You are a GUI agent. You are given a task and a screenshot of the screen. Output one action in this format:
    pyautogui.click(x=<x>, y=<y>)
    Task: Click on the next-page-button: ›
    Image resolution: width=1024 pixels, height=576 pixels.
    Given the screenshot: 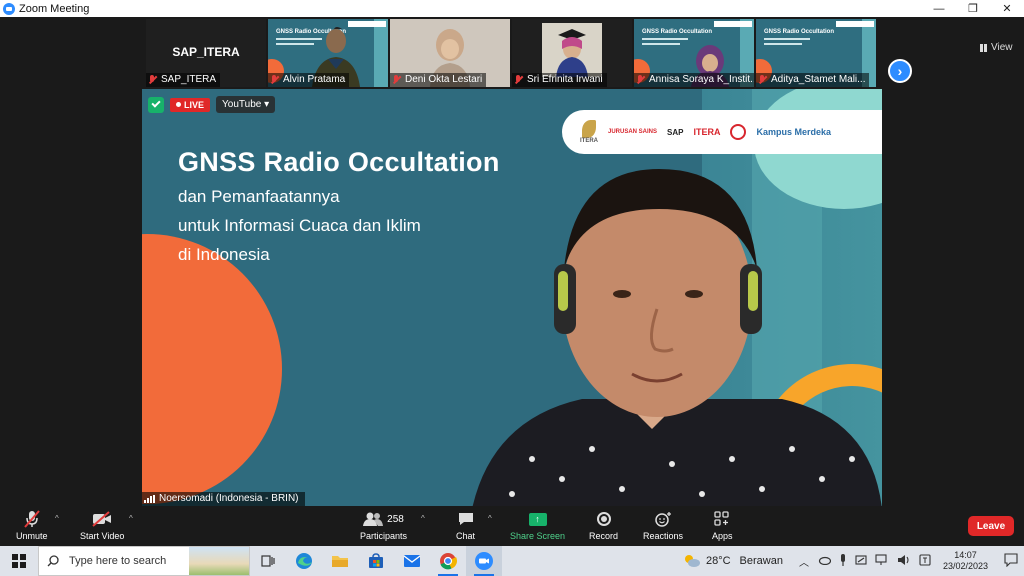 What is the action you would take?
    pyautogui.click(x=900, y=71)
    